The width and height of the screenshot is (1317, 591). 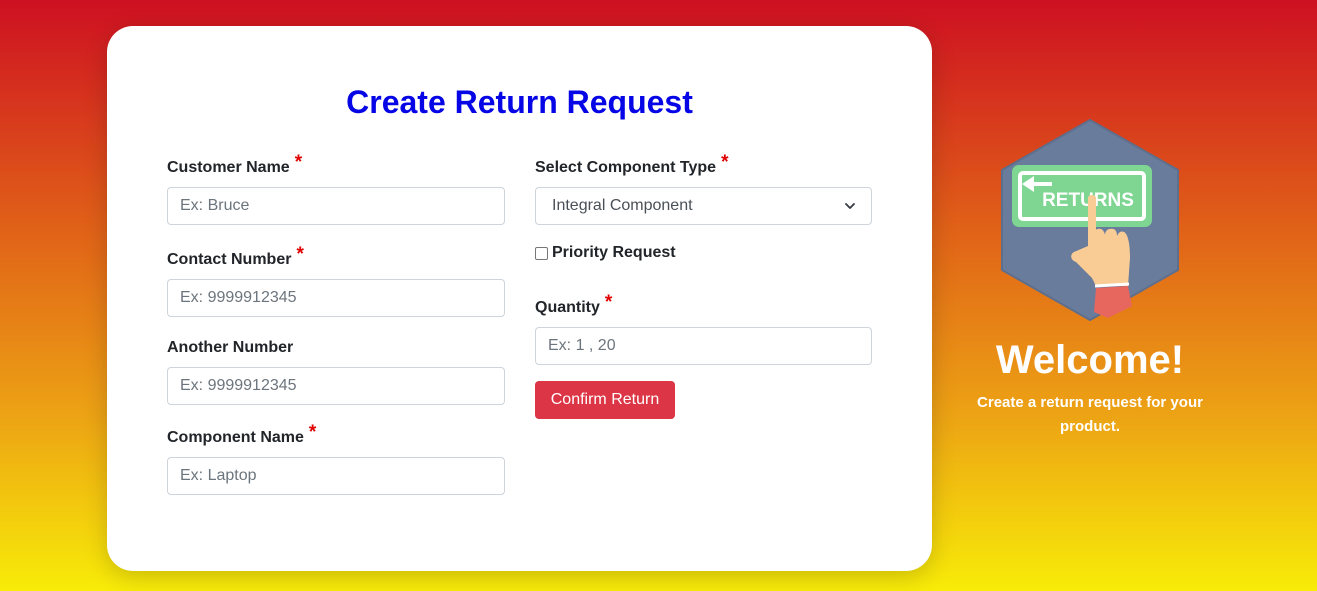 I want to click on another-number-input, so click(x=336, y=386).